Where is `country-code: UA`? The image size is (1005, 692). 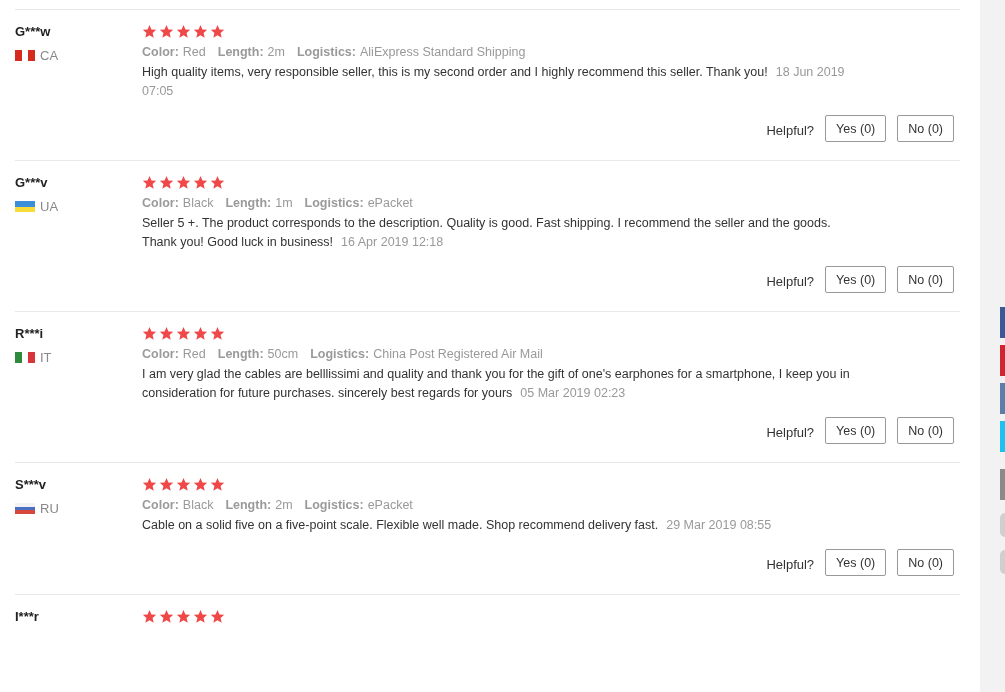 country-code: UA is located at coordinates (49, 206).